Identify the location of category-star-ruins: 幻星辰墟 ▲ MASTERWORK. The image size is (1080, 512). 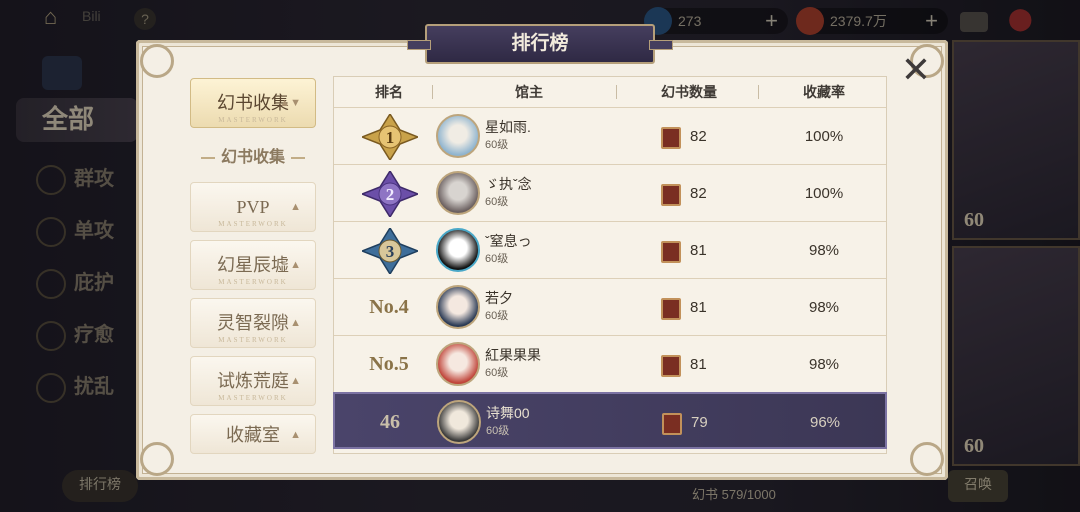
(253, 265).